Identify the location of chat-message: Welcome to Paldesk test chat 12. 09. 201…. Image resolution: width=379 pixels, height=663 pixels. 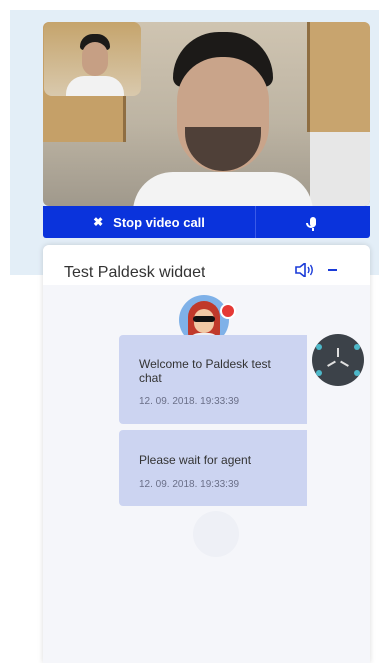
(213, 379).